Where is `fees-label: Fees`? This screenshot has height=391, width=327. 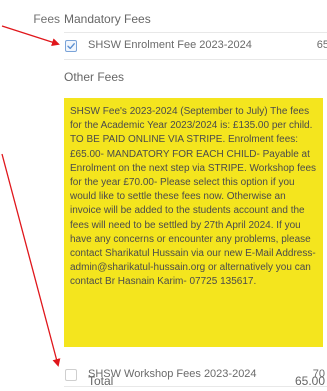 fees-label: Fees is located at coordinates (46, 19).